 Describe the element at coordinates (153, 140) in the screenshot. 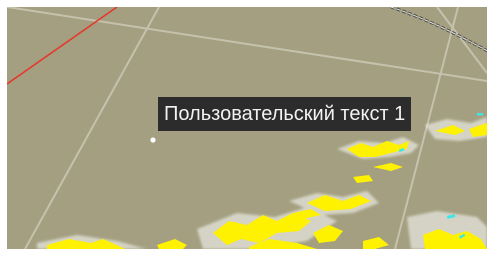

I see `location-marker` at that location.